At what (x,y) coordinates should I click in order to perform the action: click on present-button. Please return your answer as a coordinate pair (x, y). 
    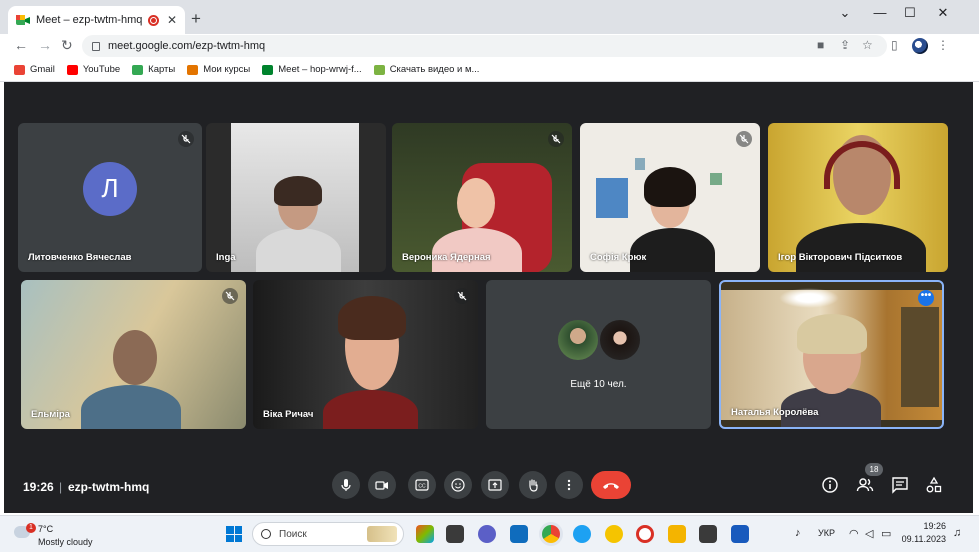
    Looking at the image, I should click on (495, 485).